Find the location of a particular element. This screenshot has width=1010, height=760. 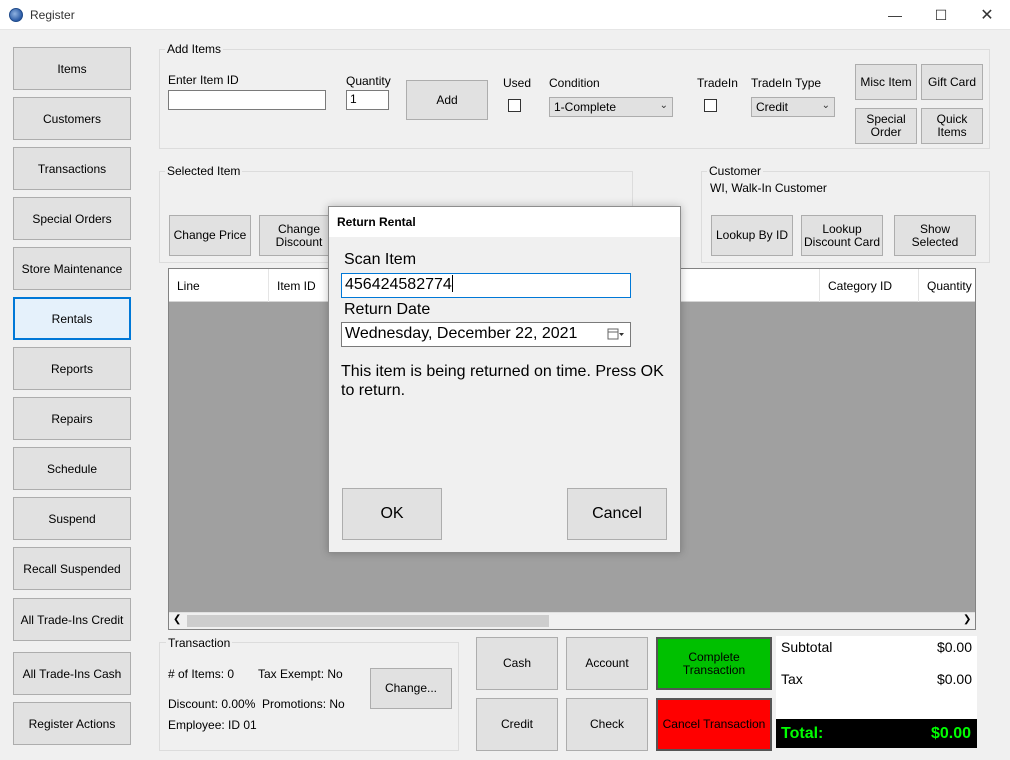

maximize-icon: ☐ is located at coordinates (941, 15).